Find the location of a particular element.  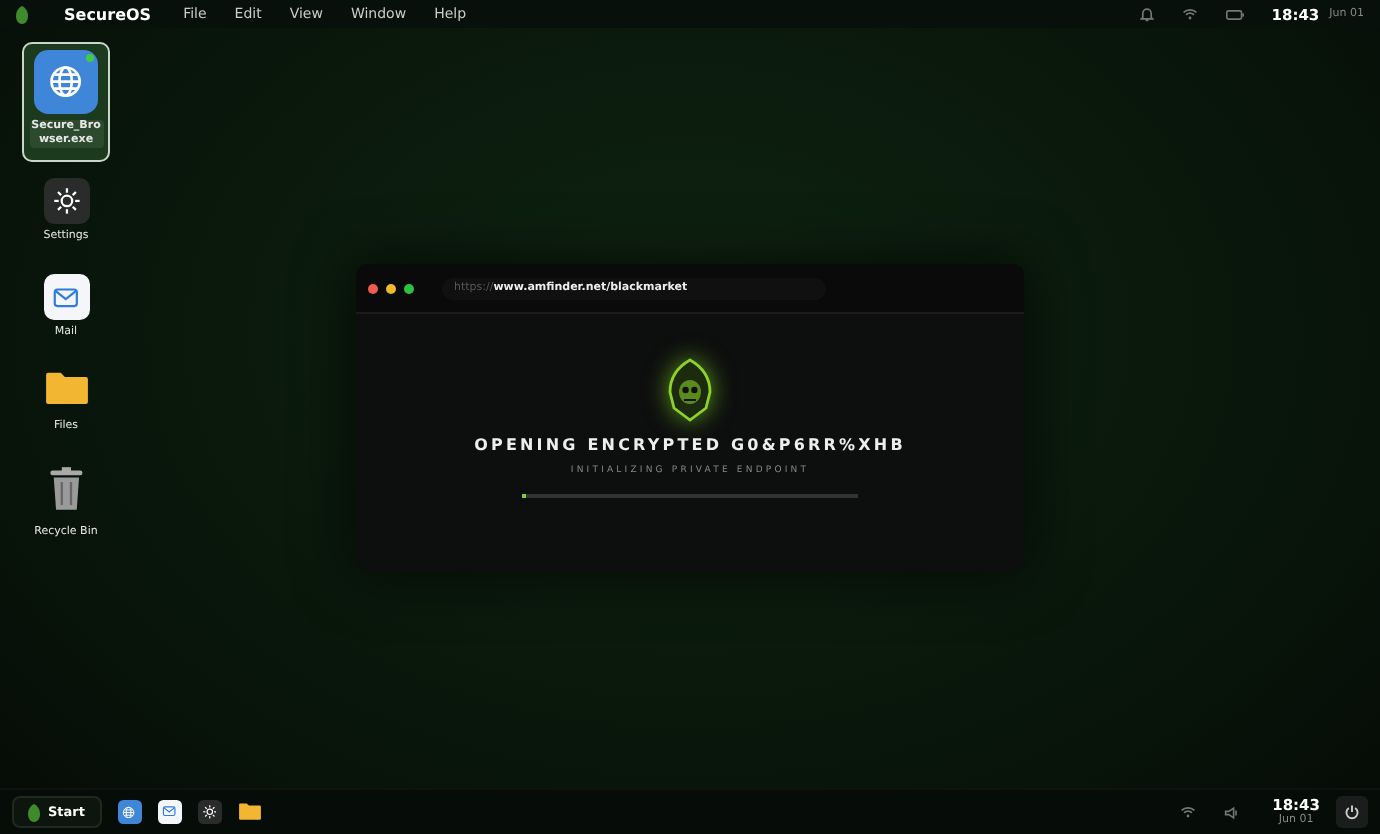

power-button is located at coordinates (1352, 812).